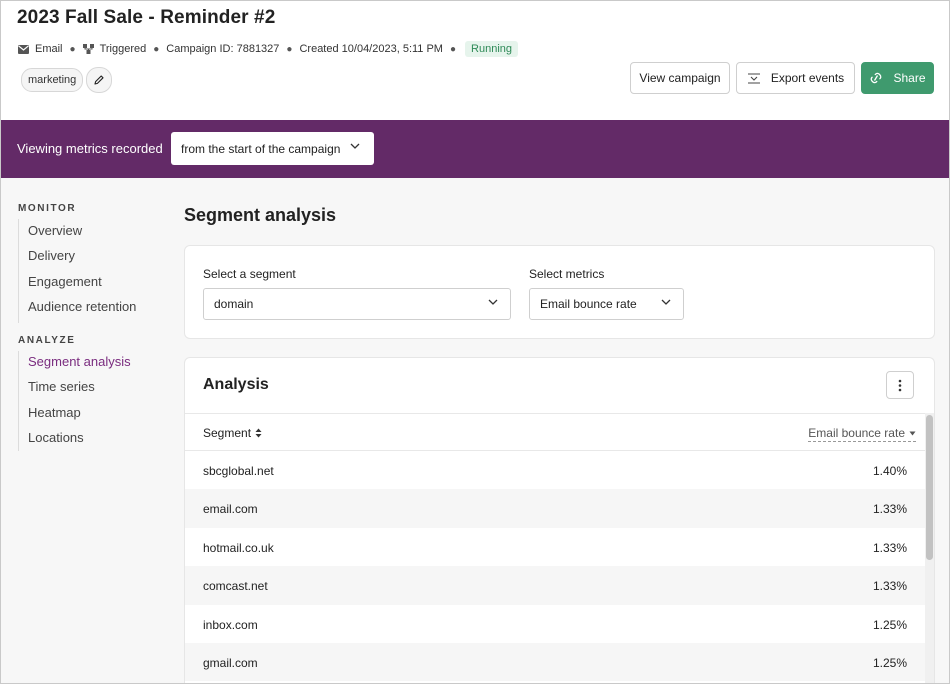 Image resolution: width=950 pixels, height=684 pixels. I want to click on status-badge: Running, so click(492, 49).